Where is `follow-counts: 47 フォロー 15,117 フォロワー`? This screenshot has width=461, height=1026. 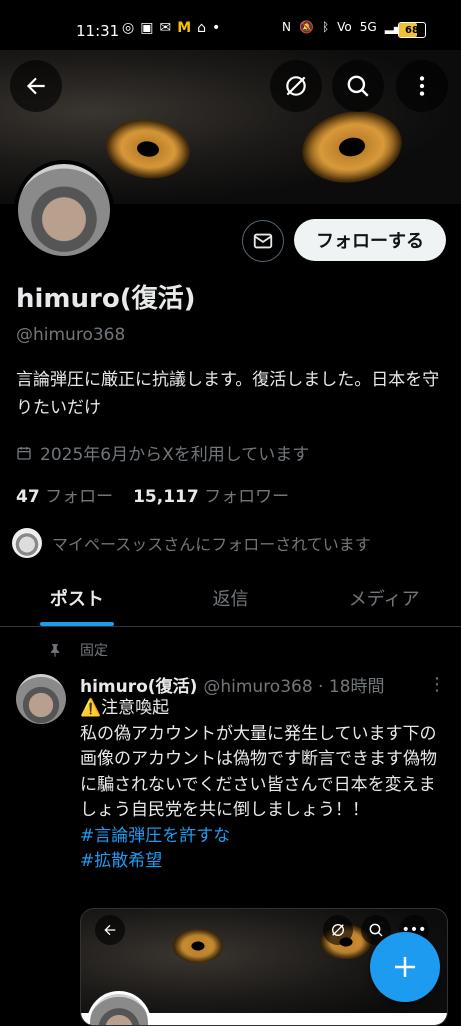
follow-counts: 47 フォロー 15,117 フォロワー is located at coordinates (152, 494).